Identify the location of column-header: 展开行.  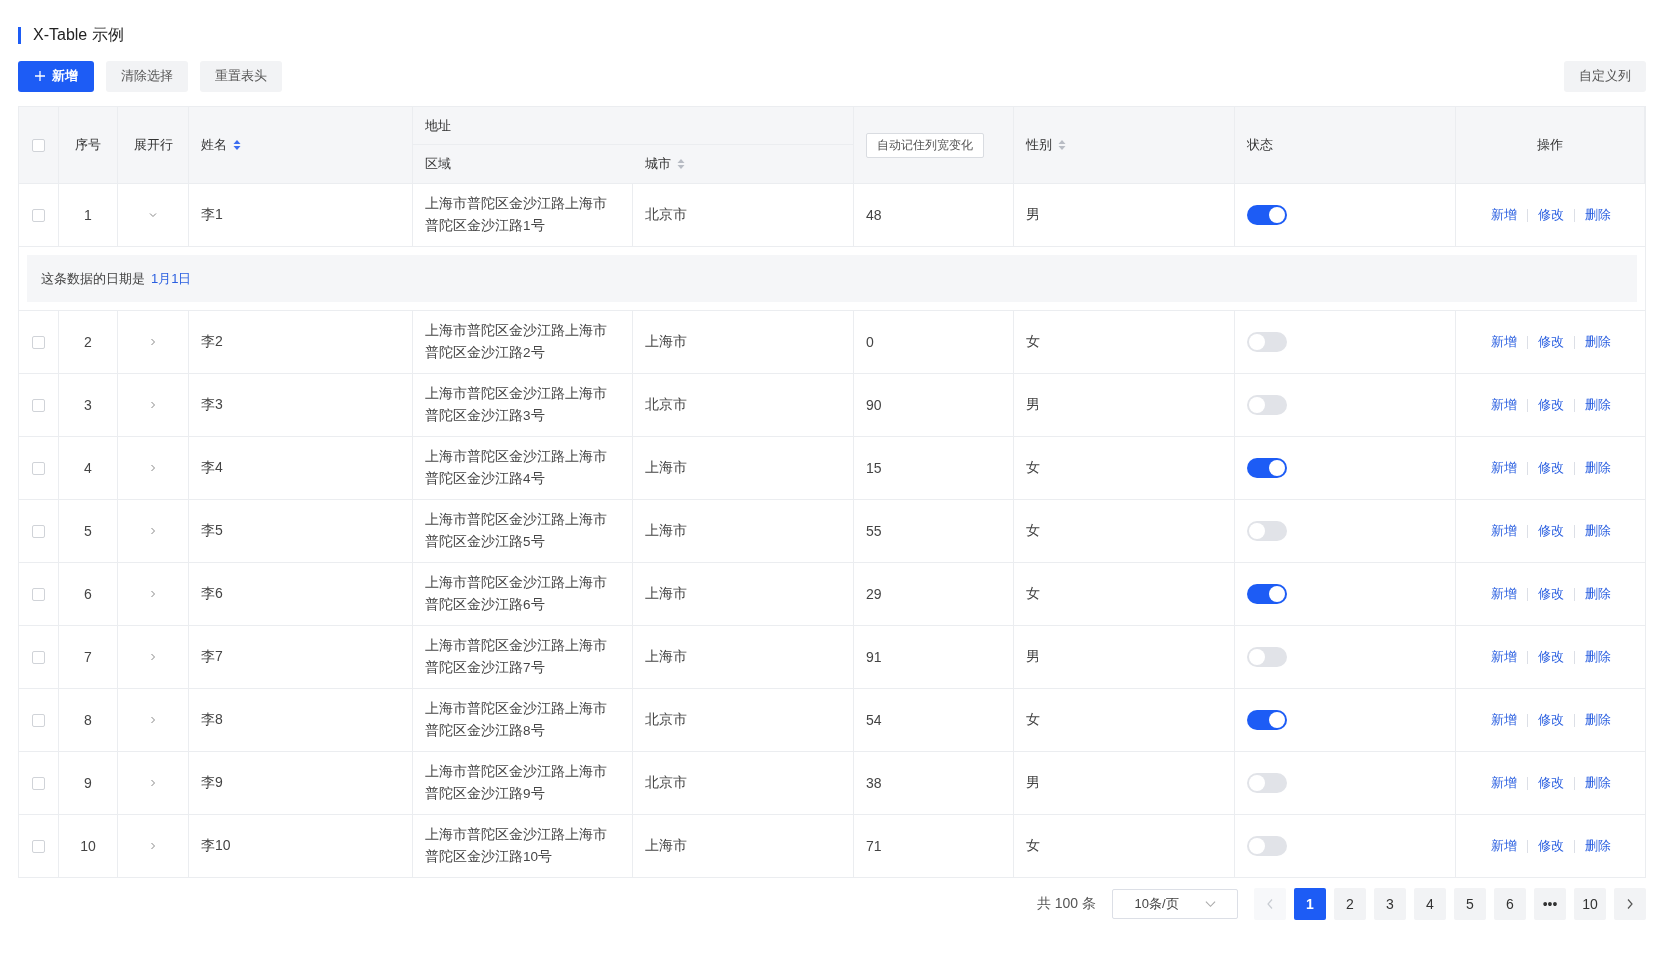
(153, 145).